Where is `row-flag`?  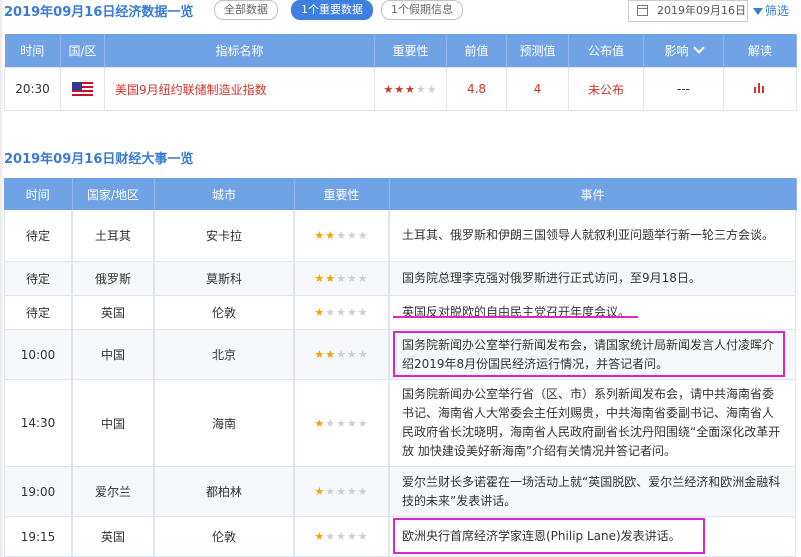
row-flag is located at coordinates (82, 89).